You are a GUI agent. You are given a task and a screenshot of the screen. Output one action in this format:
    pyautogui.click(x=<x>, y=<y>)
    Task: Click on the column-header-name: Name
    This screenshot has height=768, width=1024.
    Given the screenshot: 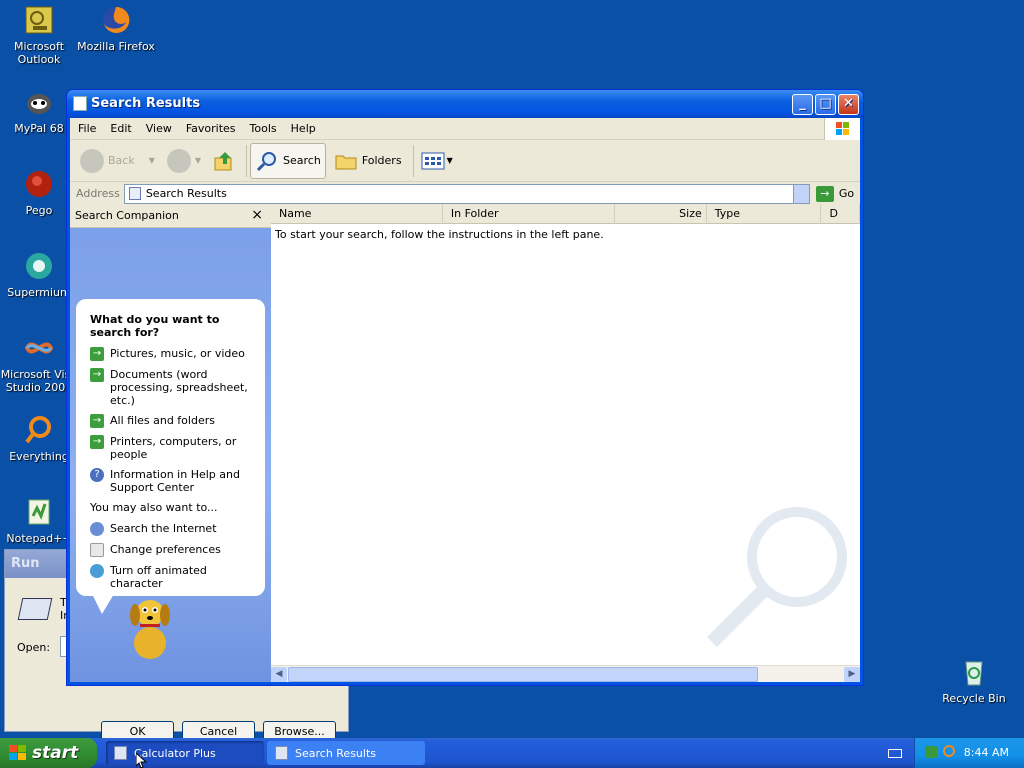 What is the action you would take?
    pyautogui.click(x=357, y=214)
    